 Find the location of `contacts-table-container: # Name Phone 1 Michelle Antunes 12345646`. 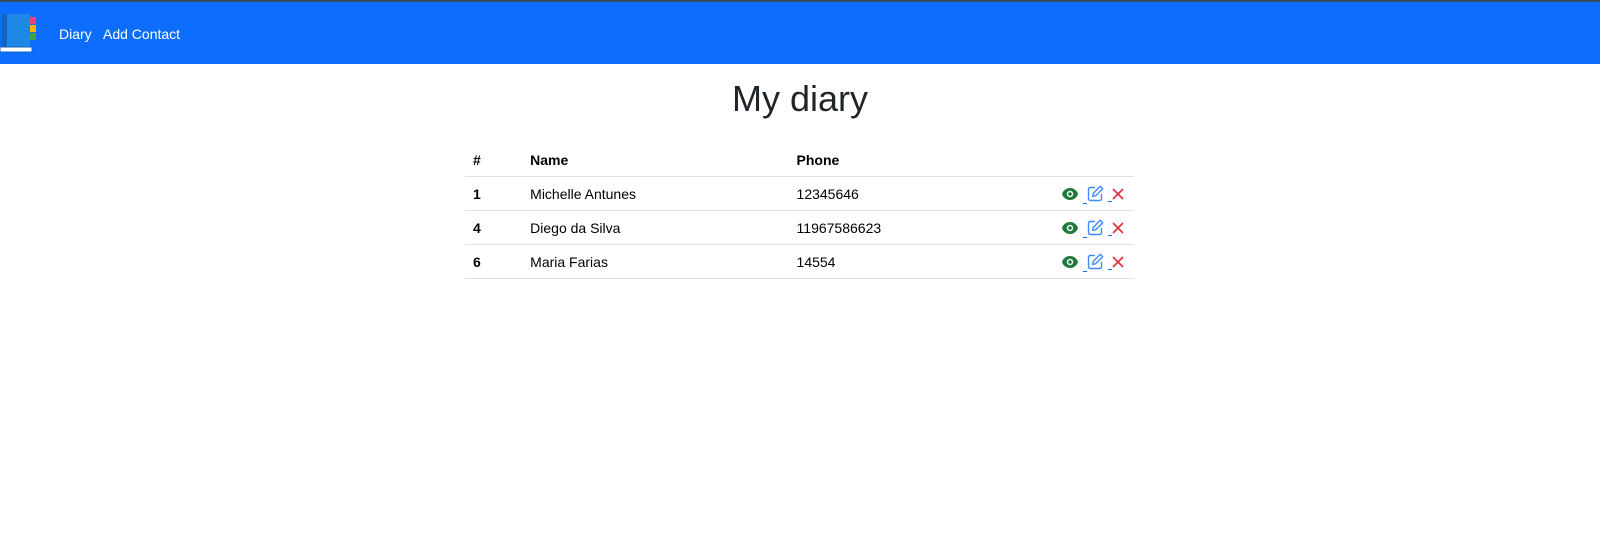

contacts-table-container: # Name Phone 1 Michelle Antunes 12345646 is located at coordinates (799, 211).